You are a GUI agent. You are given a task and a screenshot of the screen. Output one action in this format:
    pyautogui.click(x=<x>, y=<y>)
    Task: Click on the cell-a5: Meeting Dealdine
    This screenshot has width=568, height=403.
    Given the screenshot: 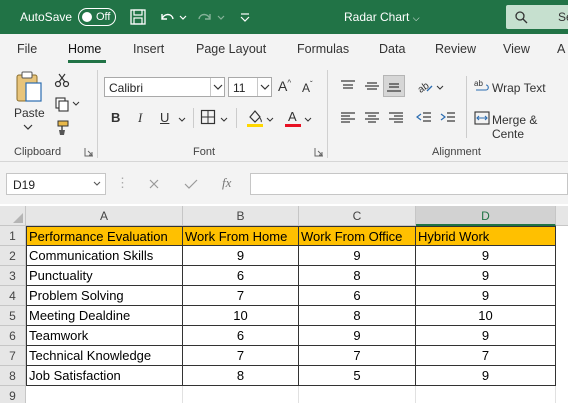 What is the action you would take?
    pyautogui.click(x=104, y=316)
    